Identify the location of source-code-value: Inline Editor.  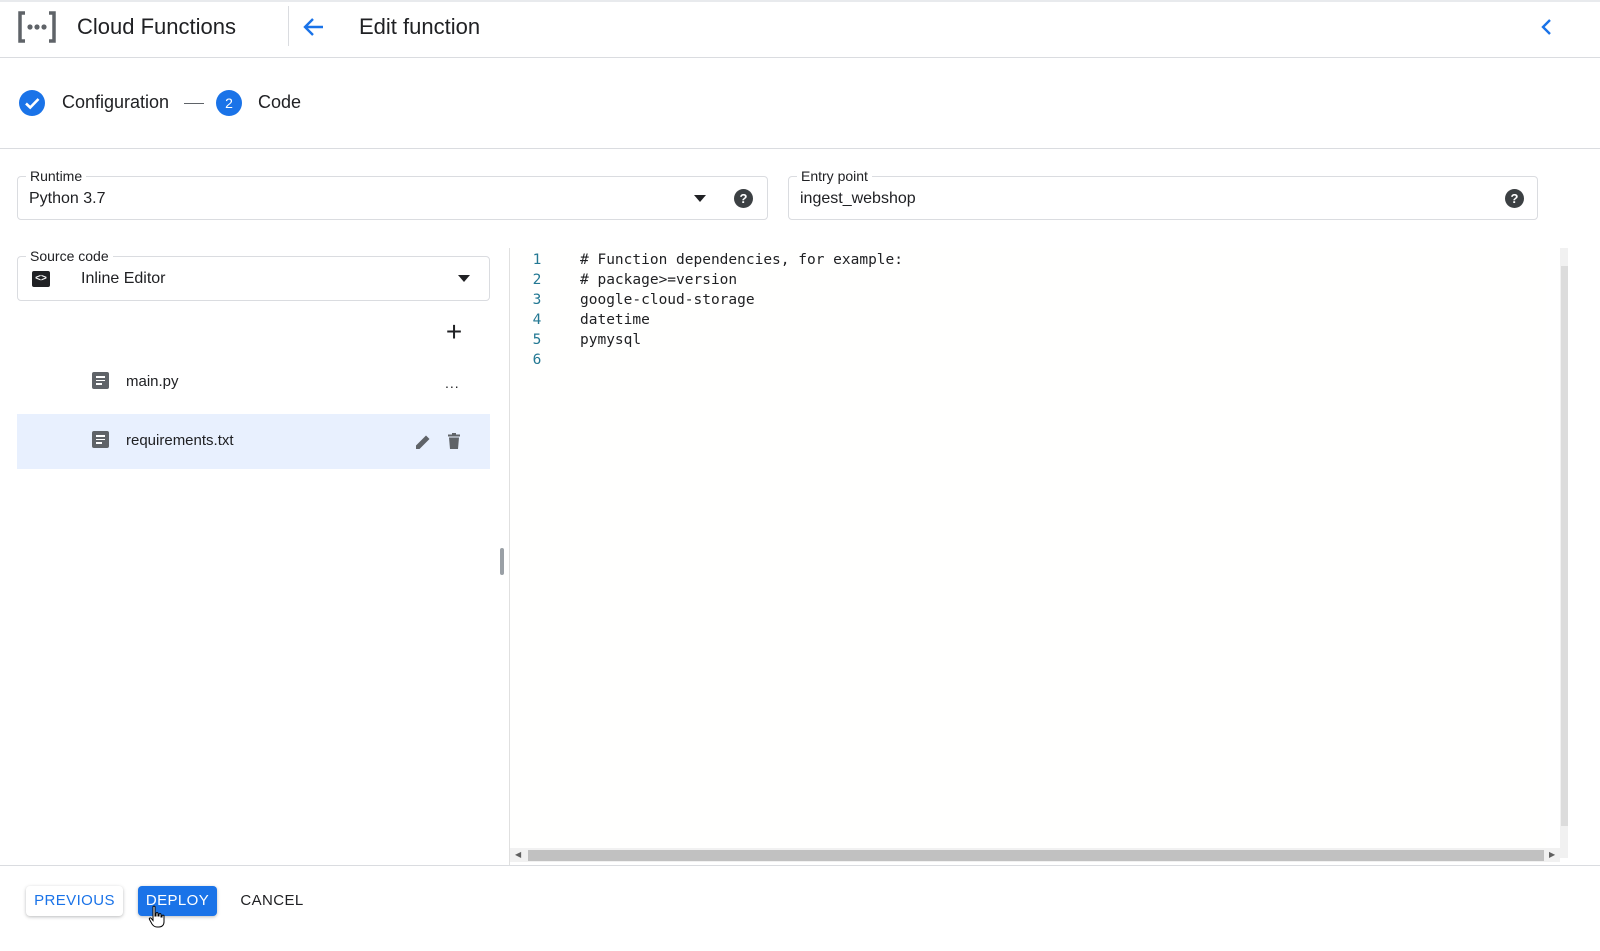
(123, 278).